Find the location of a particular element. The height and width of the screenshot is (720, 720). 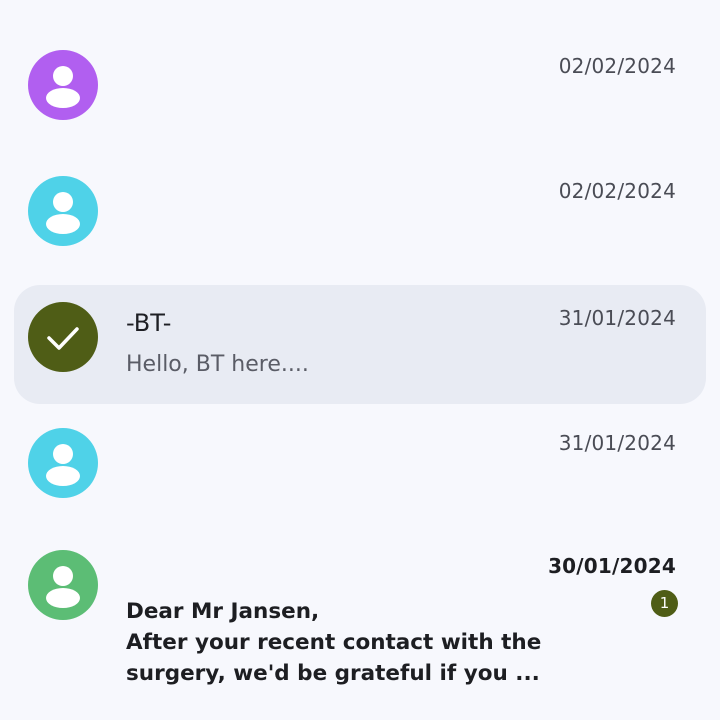

selected-avatar is located at coordinates (63, 337).